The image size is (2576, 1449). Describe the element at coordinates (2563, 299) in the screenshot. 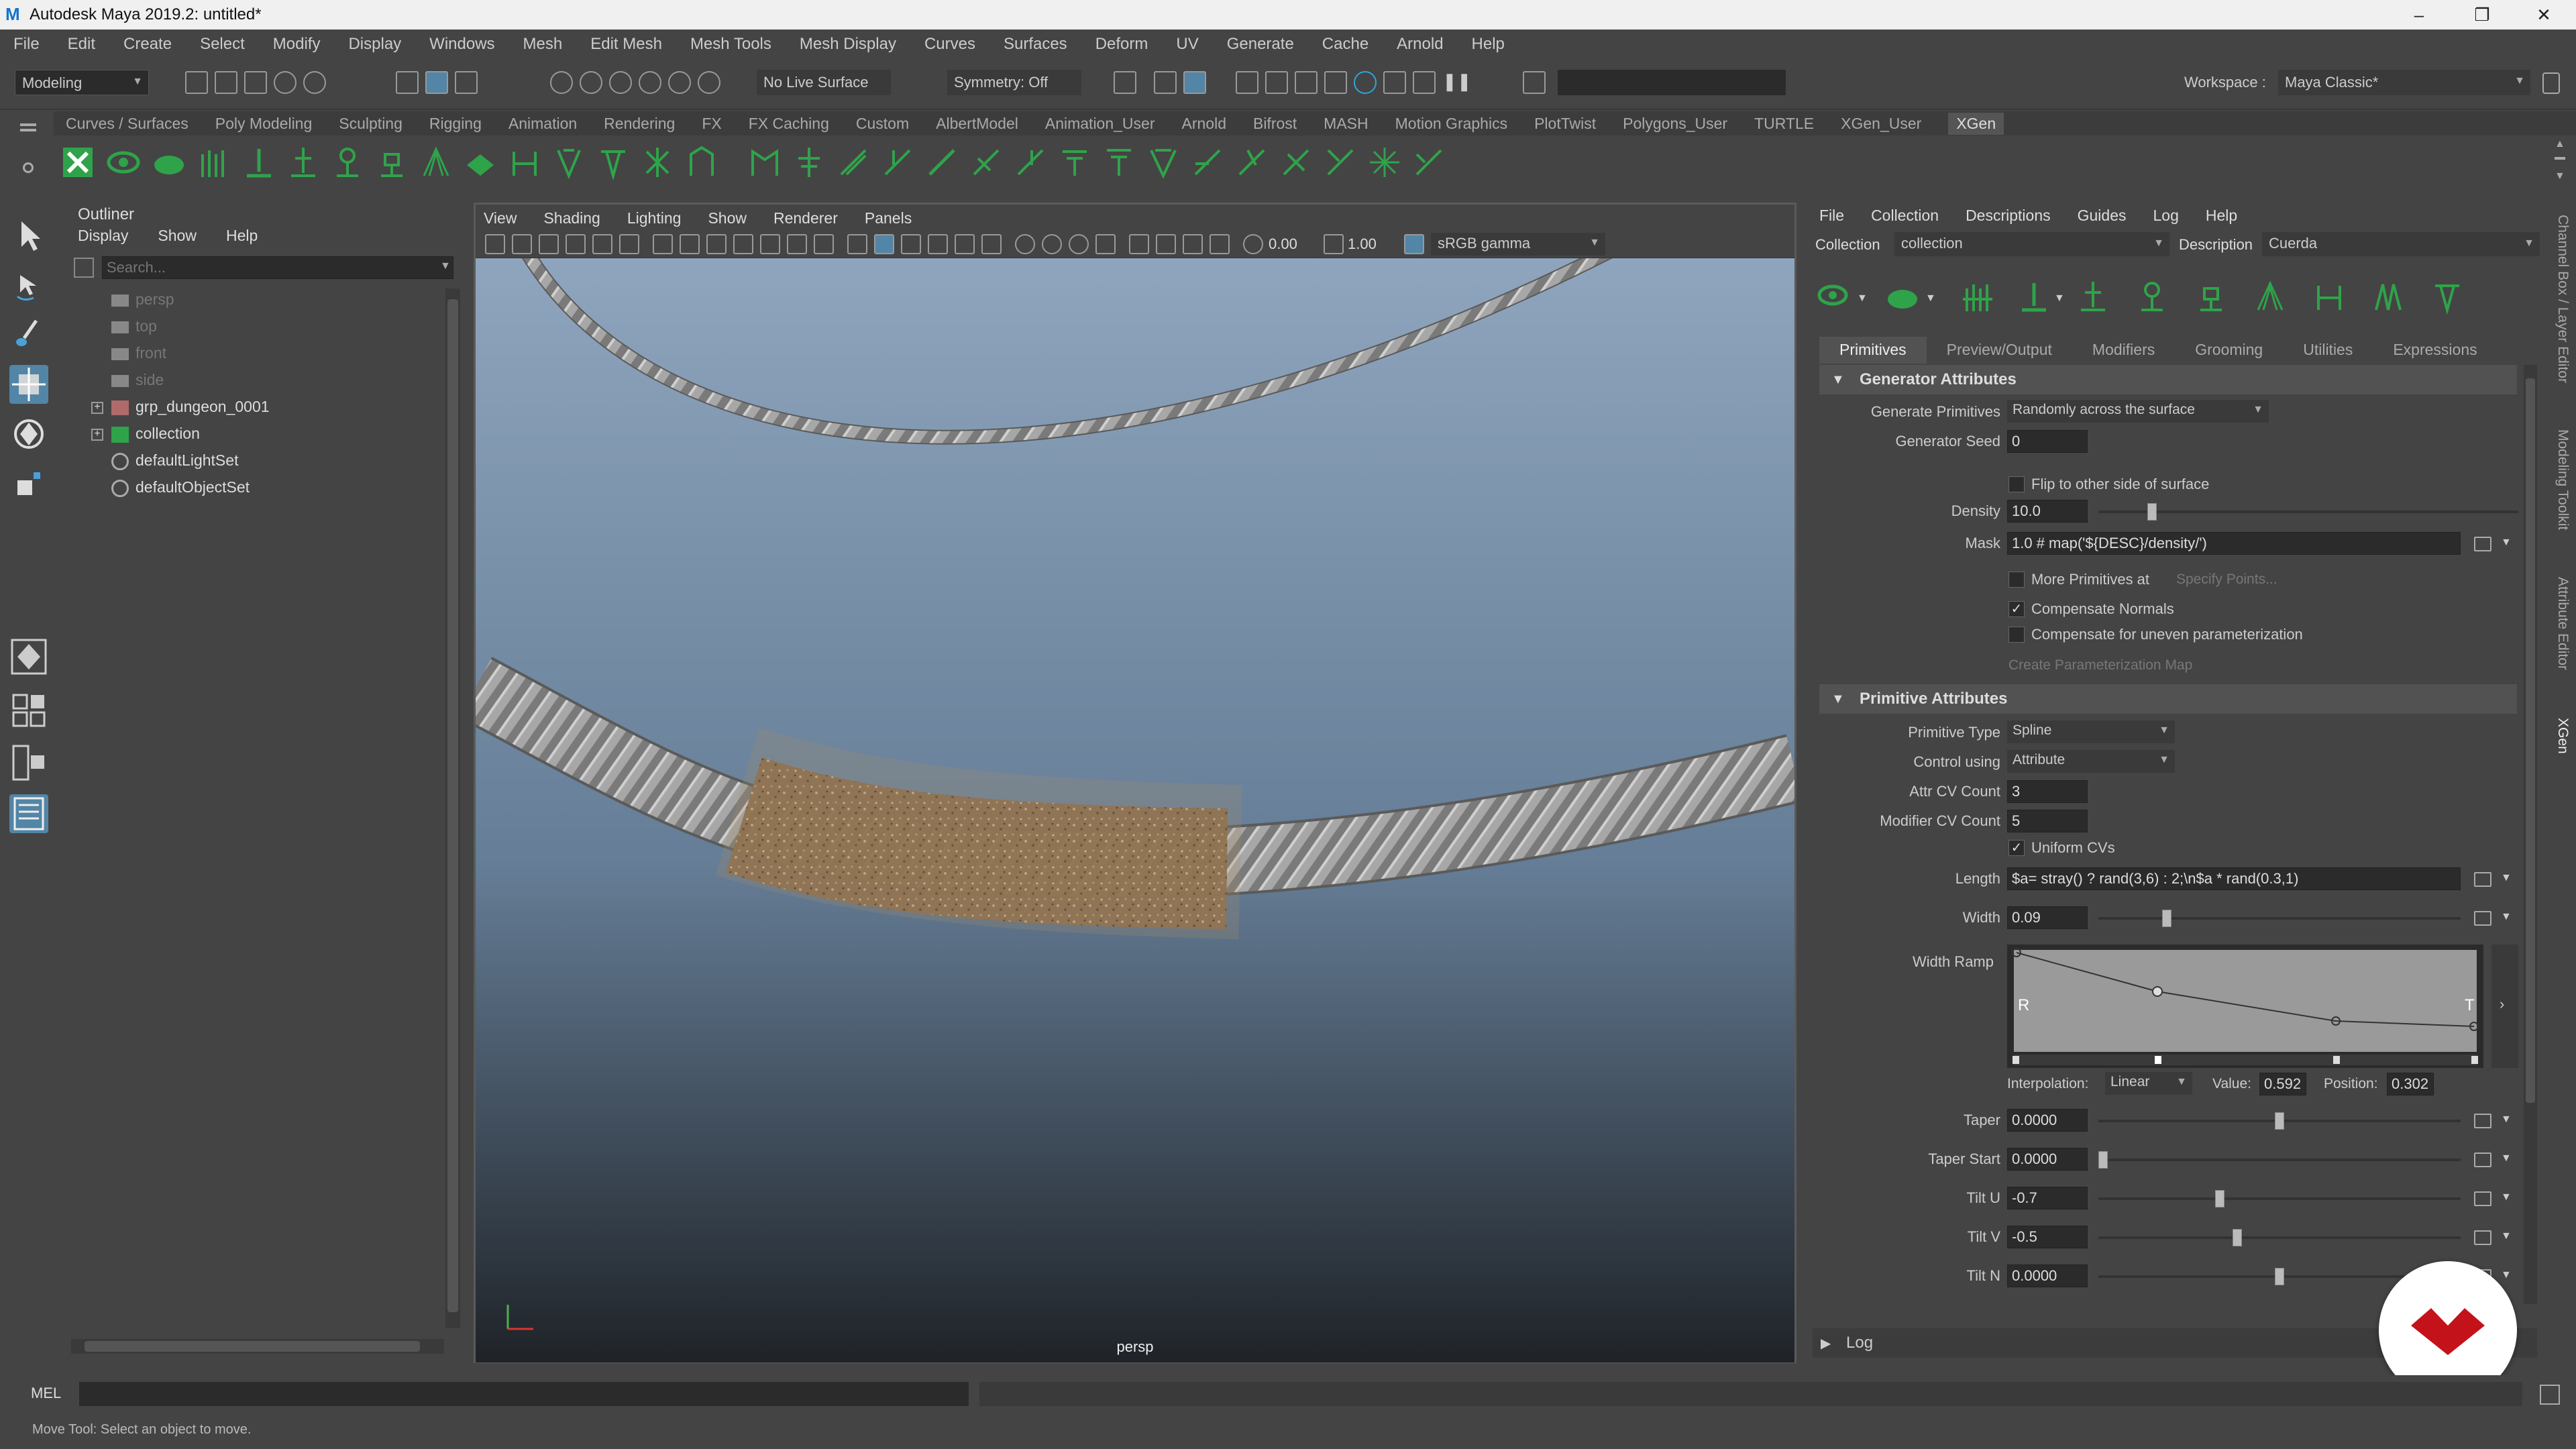

I see `tab-channel-box: Channel Box / Layer Editor` at that location.